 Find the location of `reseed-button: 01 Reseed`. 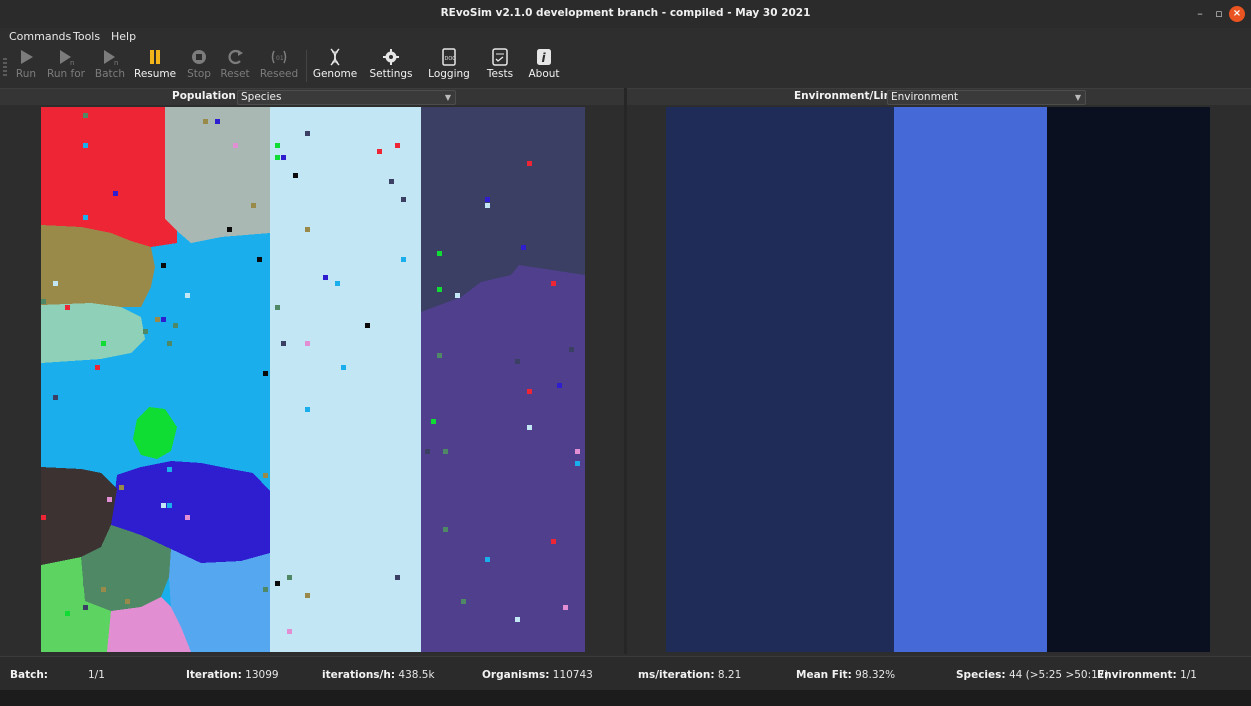

reseed-button: 01 Reseed is located at coordinates (279, 64).